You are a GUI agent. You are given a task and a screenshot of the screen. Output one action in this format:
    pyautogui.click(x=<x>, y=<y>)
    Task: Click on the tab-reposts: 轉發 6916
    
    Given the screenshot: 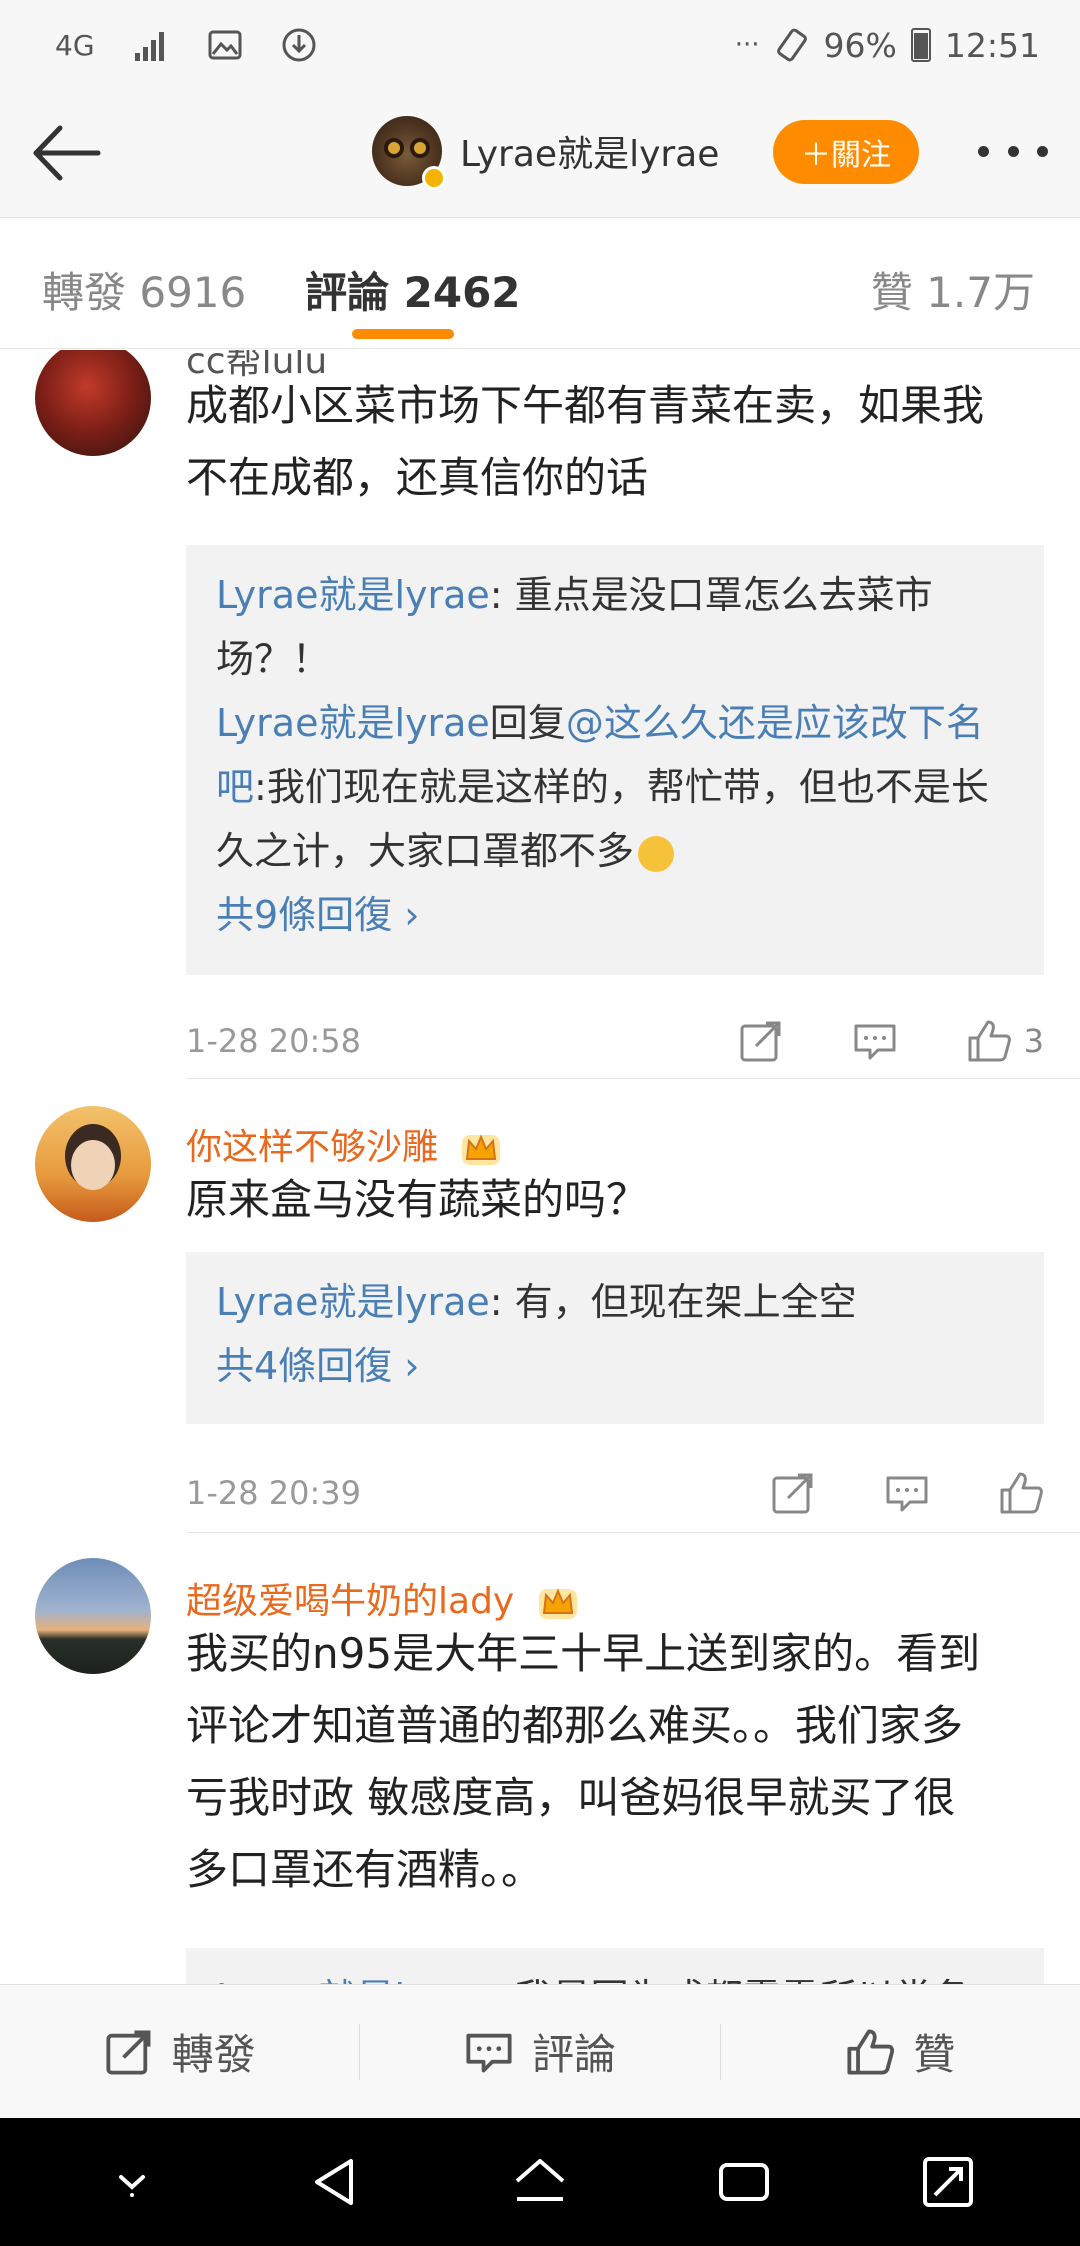 What is the action you would take?
    pyautogui.click(x=144, y=289)
    